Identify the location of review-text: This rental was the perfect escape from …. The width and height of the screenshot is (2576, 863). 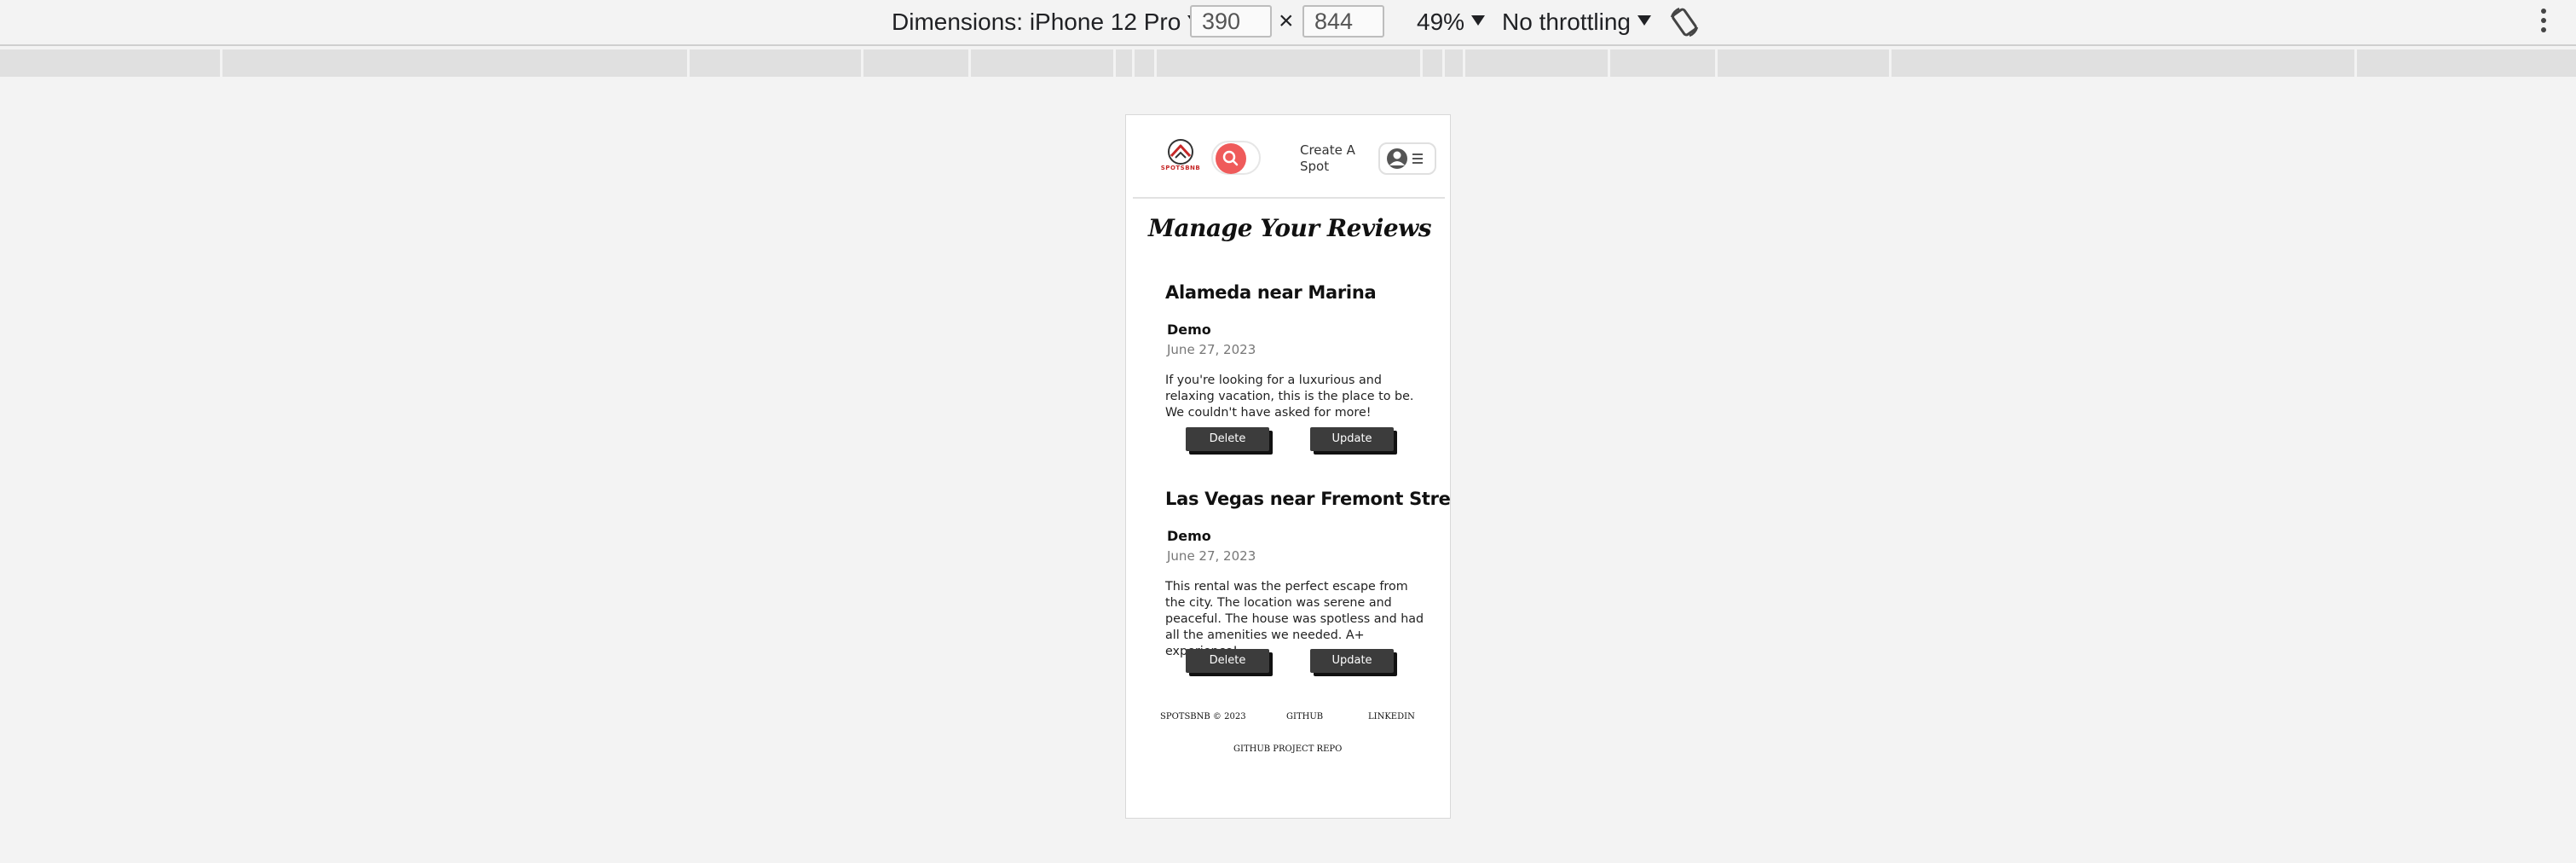
(1294, 619).